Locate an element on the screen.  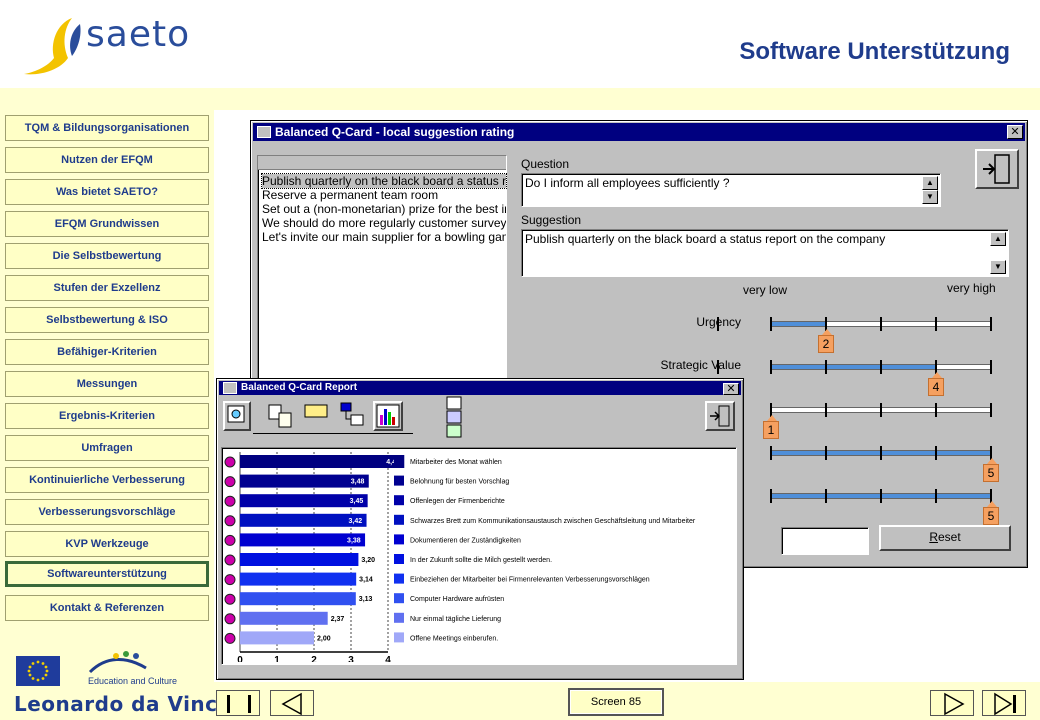
eu-flag-icon is located at coordinates (38, 671).